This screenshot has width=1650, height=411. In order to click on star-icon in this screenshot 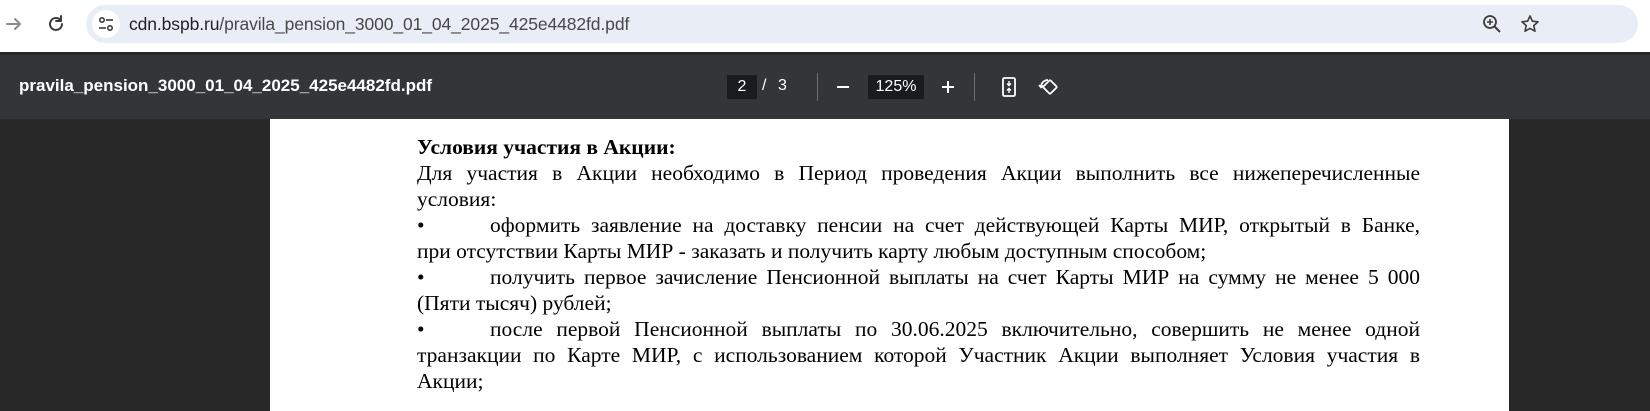, I will do `click(1530, 23)`.